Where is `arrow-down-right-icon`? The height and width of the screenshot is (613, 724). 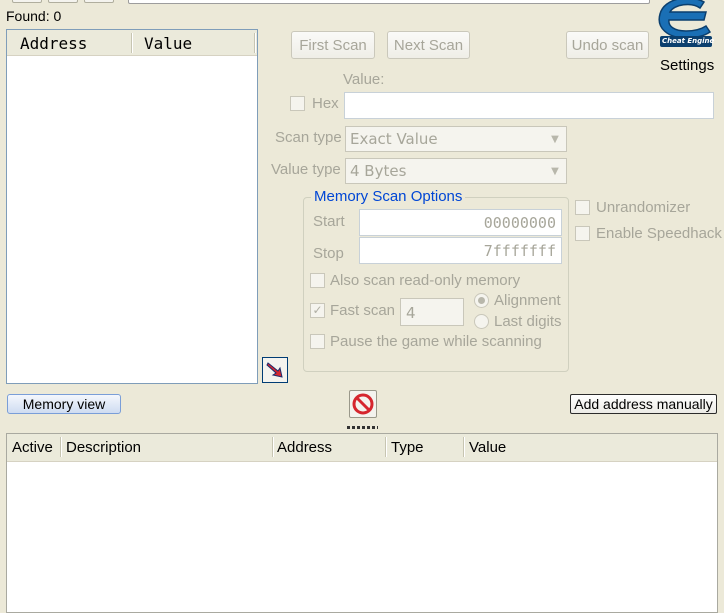
arrow-down-right-icon is located at coordinates (274, 370).